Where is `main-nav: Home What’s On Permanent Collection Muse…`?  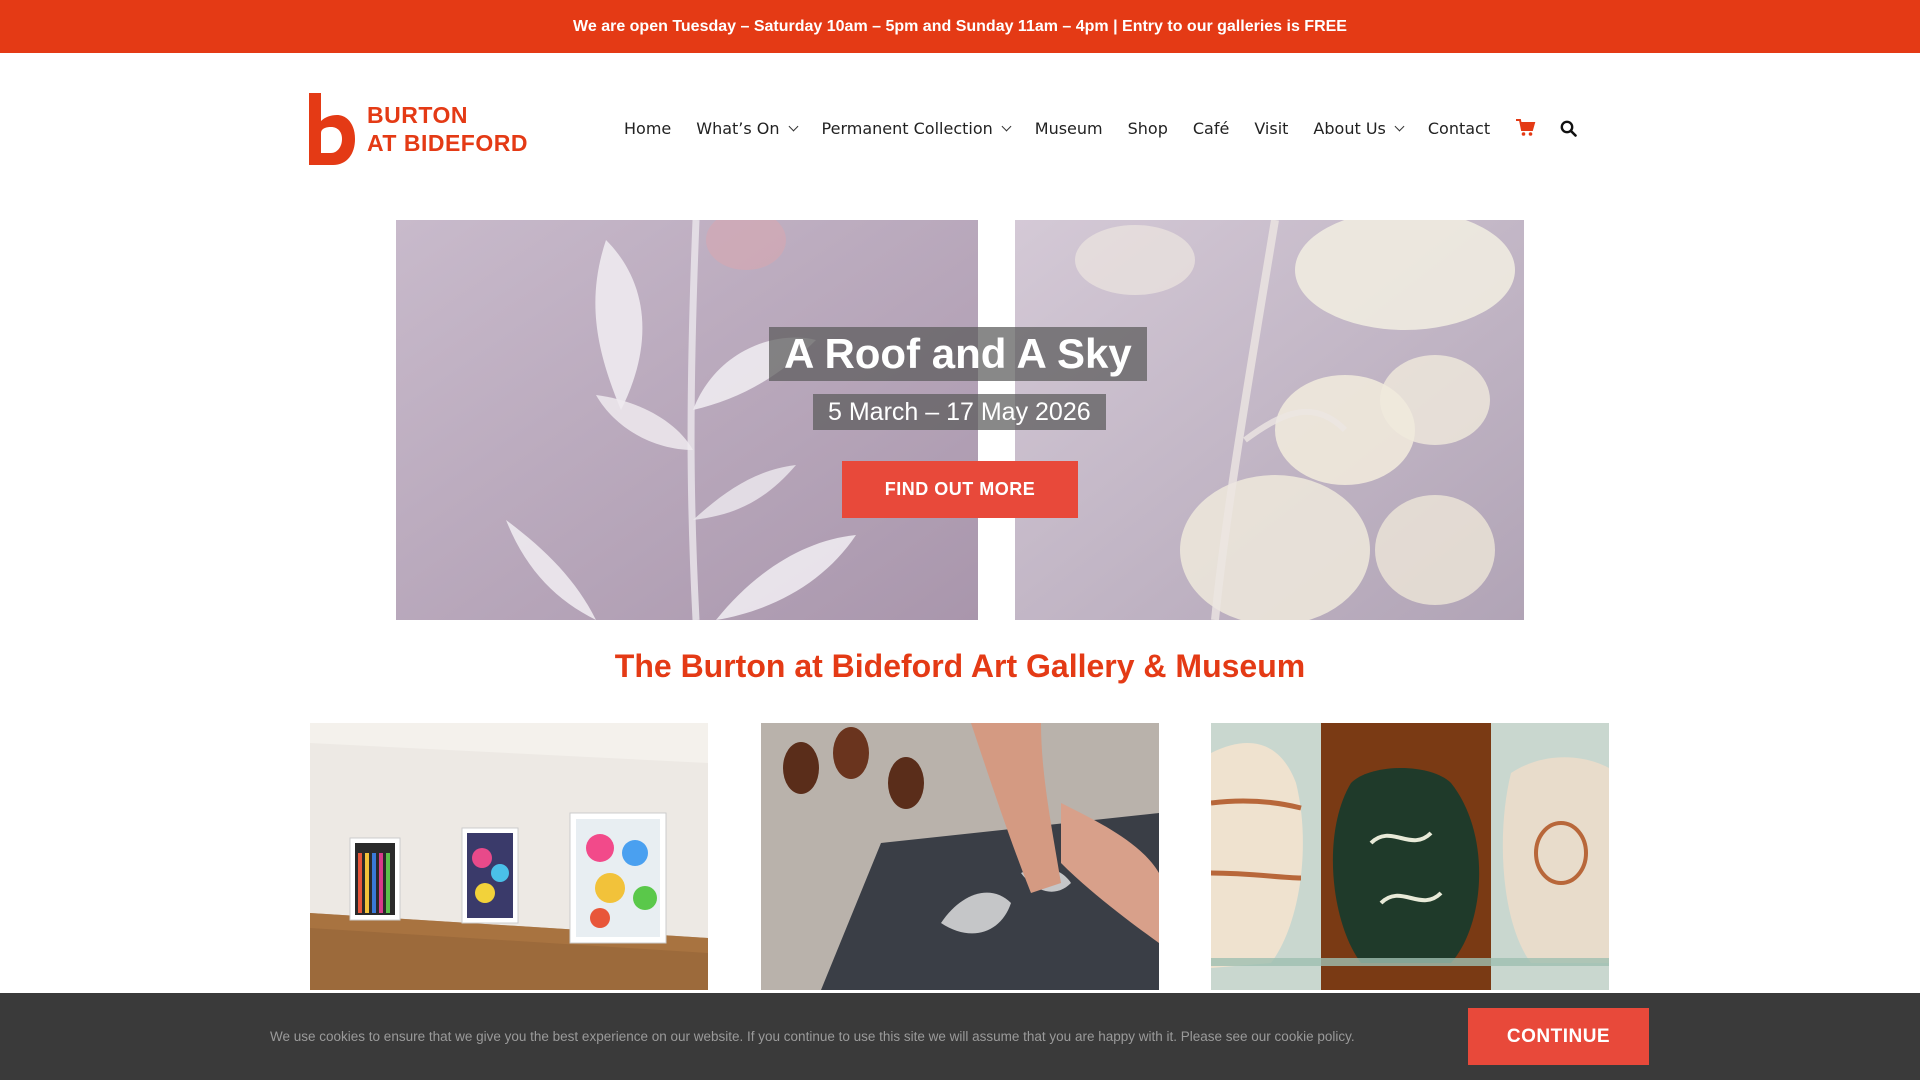
main-nav: Home What’s On Permanent Collection Muse… is located at coordinates (1111, 128).